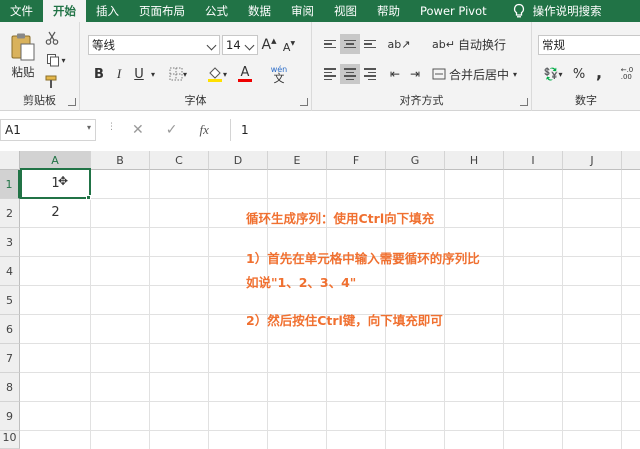  I want to click on fill-color-button: ▾, so click(217, 74).